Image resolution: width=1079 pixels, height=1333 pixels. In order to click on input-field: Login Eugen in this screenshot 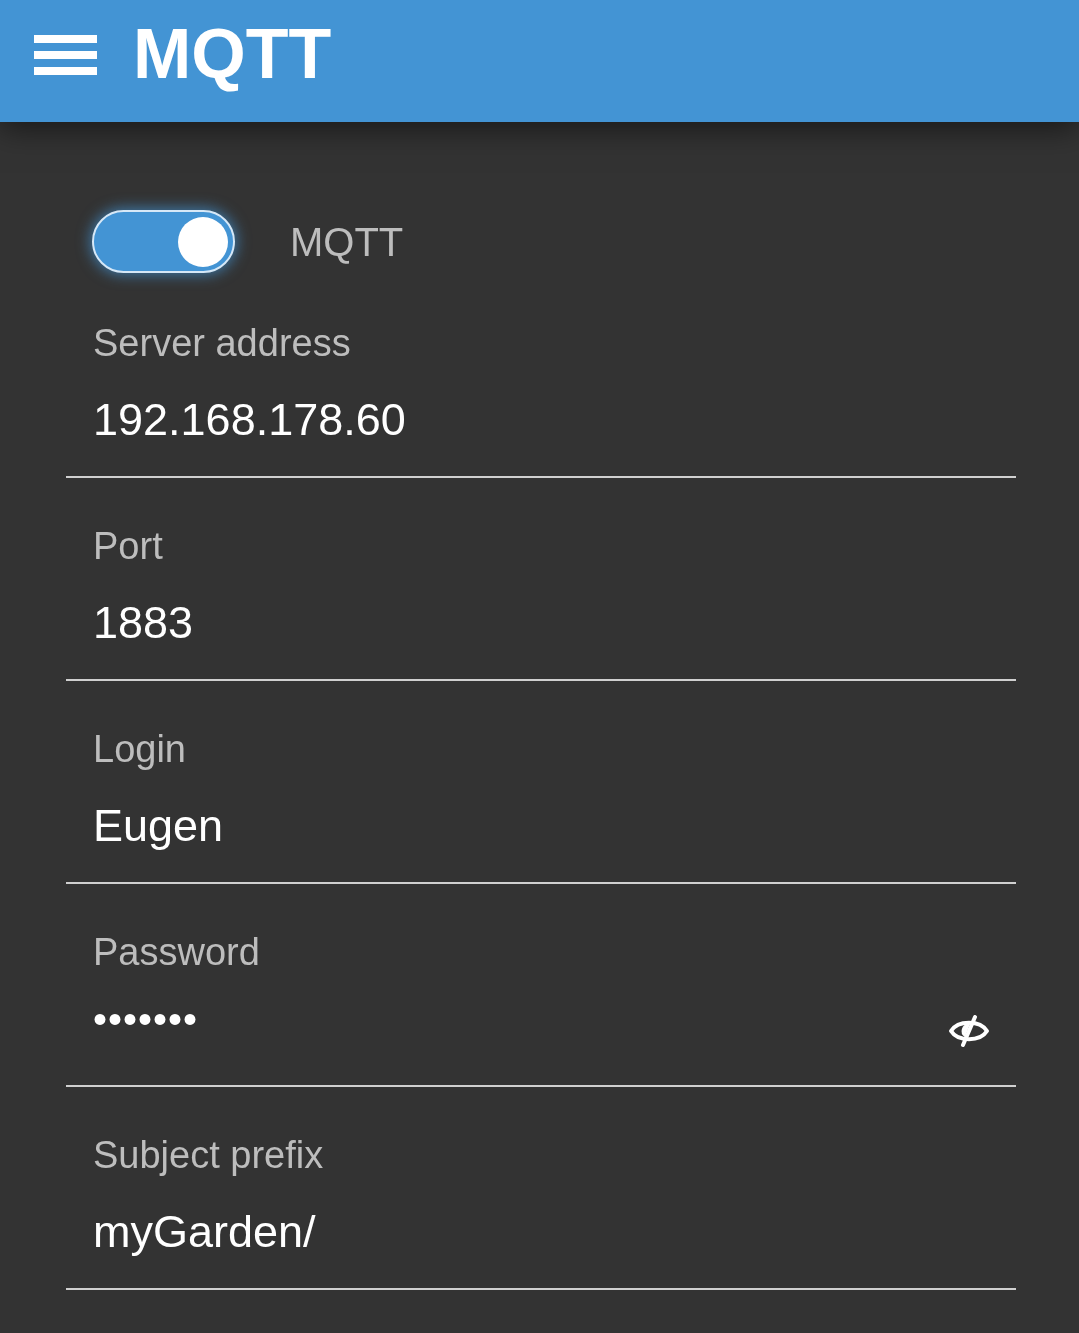, I will do `click(541, 782)`.